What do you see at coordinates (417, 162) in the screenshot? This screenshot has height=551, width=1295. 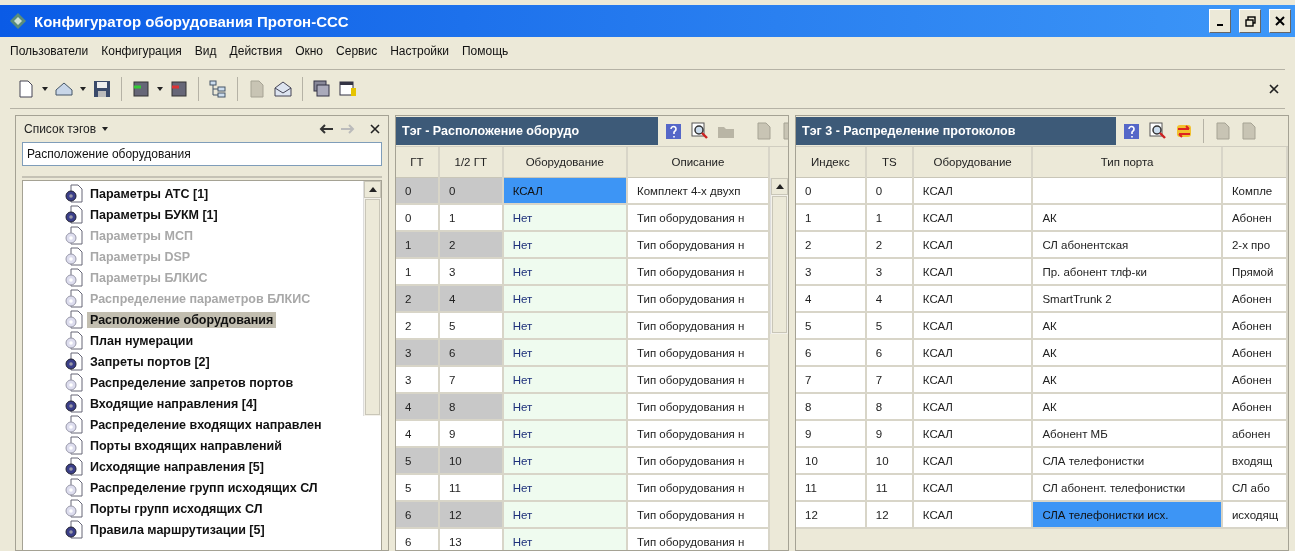 I see `column-header: ГТ` at bounding box center [417, 162].